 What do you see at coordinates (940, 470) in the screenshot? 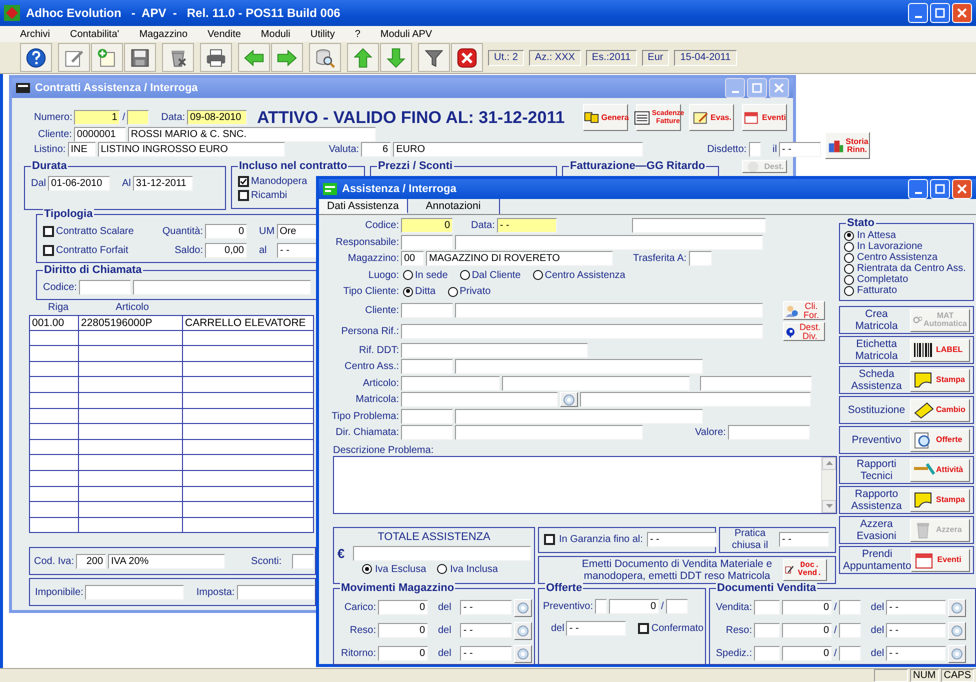
I see `action-button: Attività` at bounding box center [940, 470].